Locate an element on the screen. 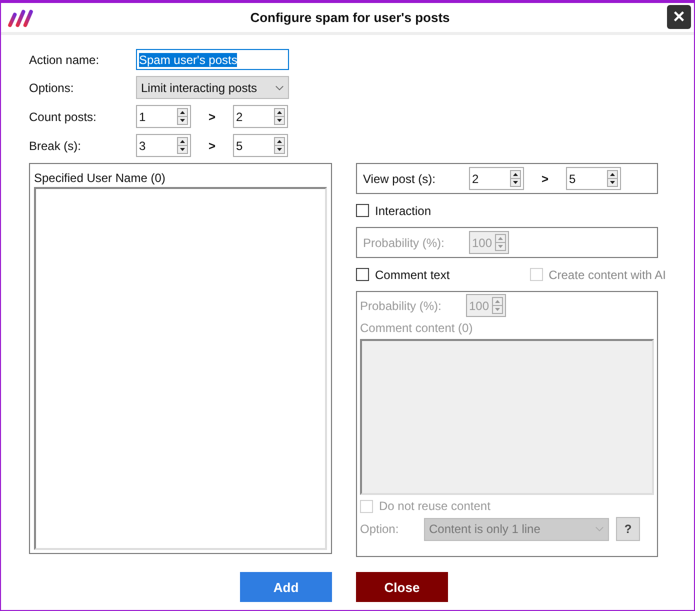  field-label: Action name: is located at coordinates (64, 59).